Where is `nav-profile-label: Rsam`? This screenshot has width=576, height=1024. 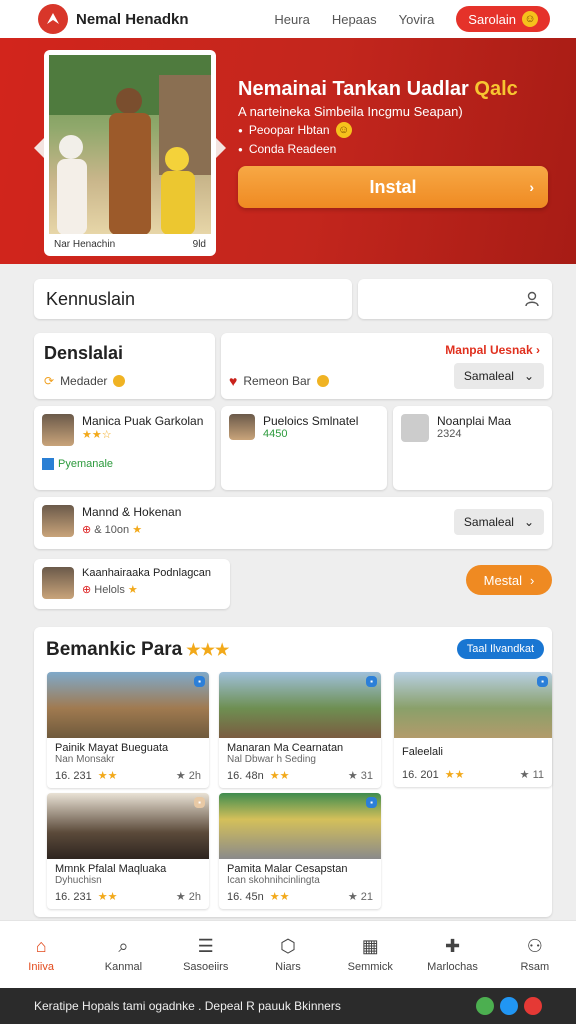
nav-profile-label: Rsam is located at coordinates (535, 967).